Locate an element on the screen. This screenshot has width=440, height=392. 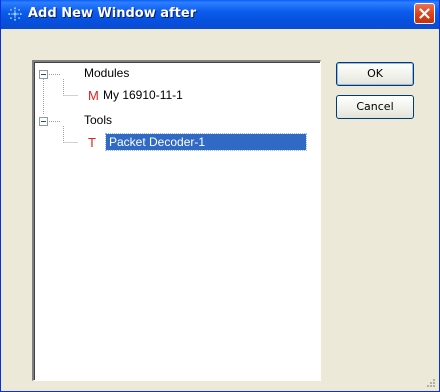
collapse-modules-toggle is located at coordinates (43, 74).